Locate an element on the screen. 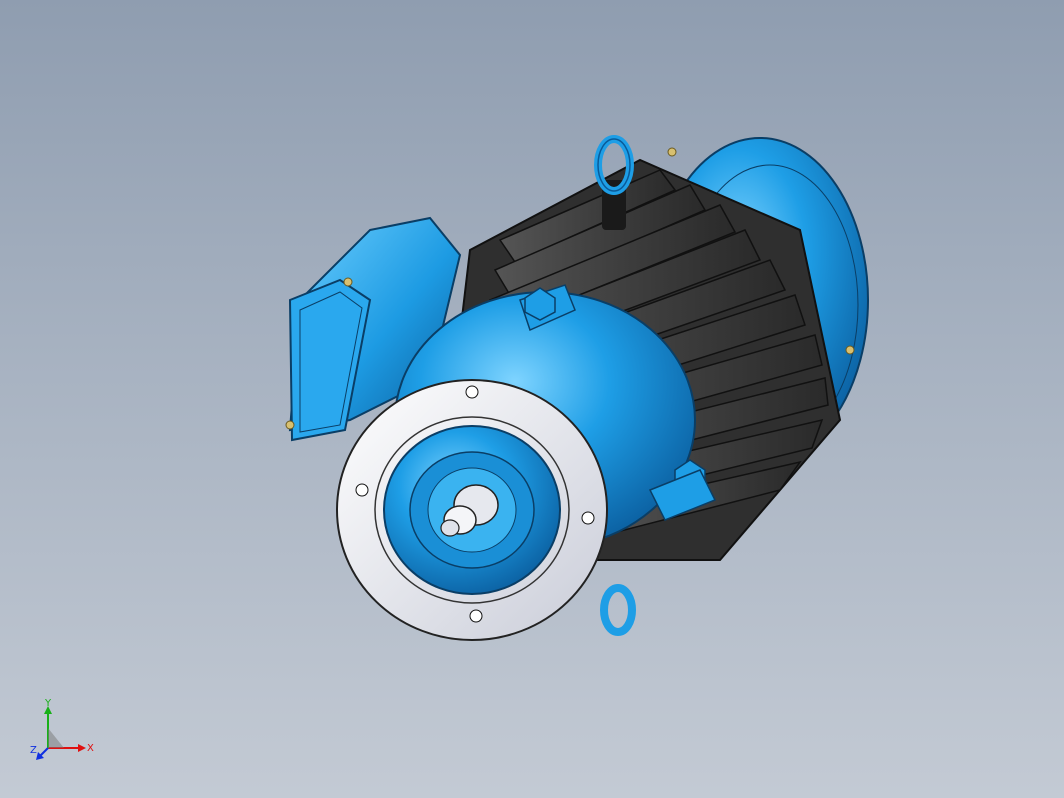  axis-triad: X Y Z is located at coordinates (62, 729).